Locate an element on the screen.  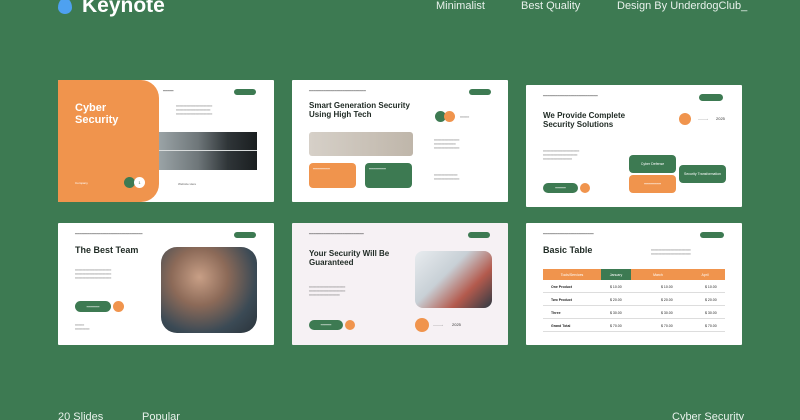
brand-name: Keynote is located at coordinates (123, 8).